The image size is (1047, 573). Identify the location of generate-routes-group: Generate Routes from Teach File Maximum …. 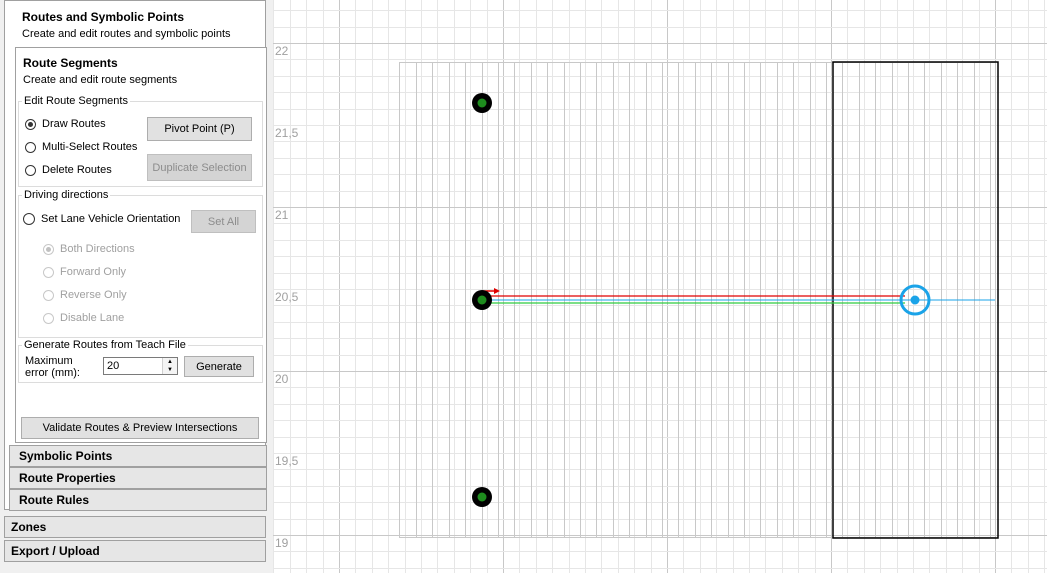
(140, 361).